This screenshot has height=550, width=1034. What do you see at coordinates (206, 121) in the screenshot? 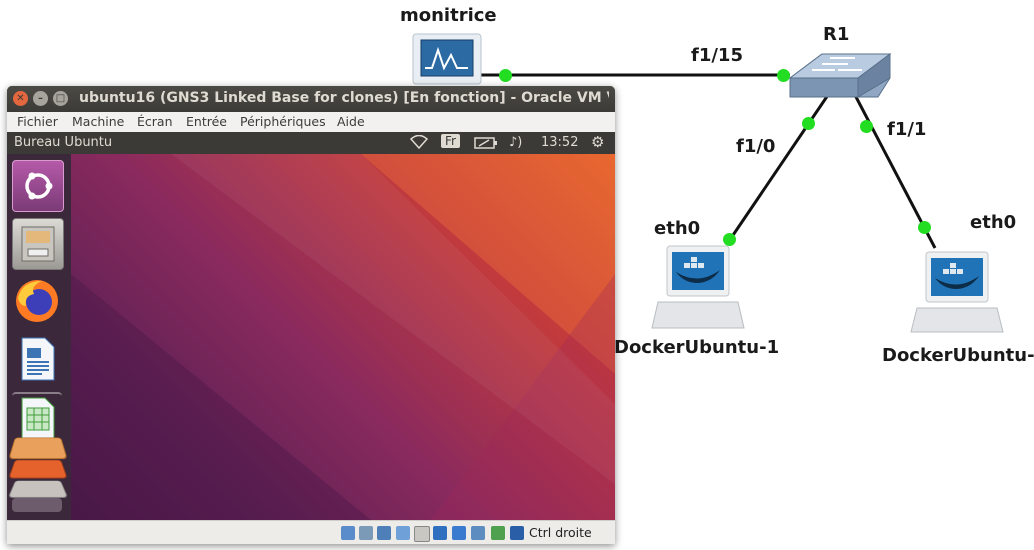
I see `menu-entree: Entrée` at bounding box center [206, 121].